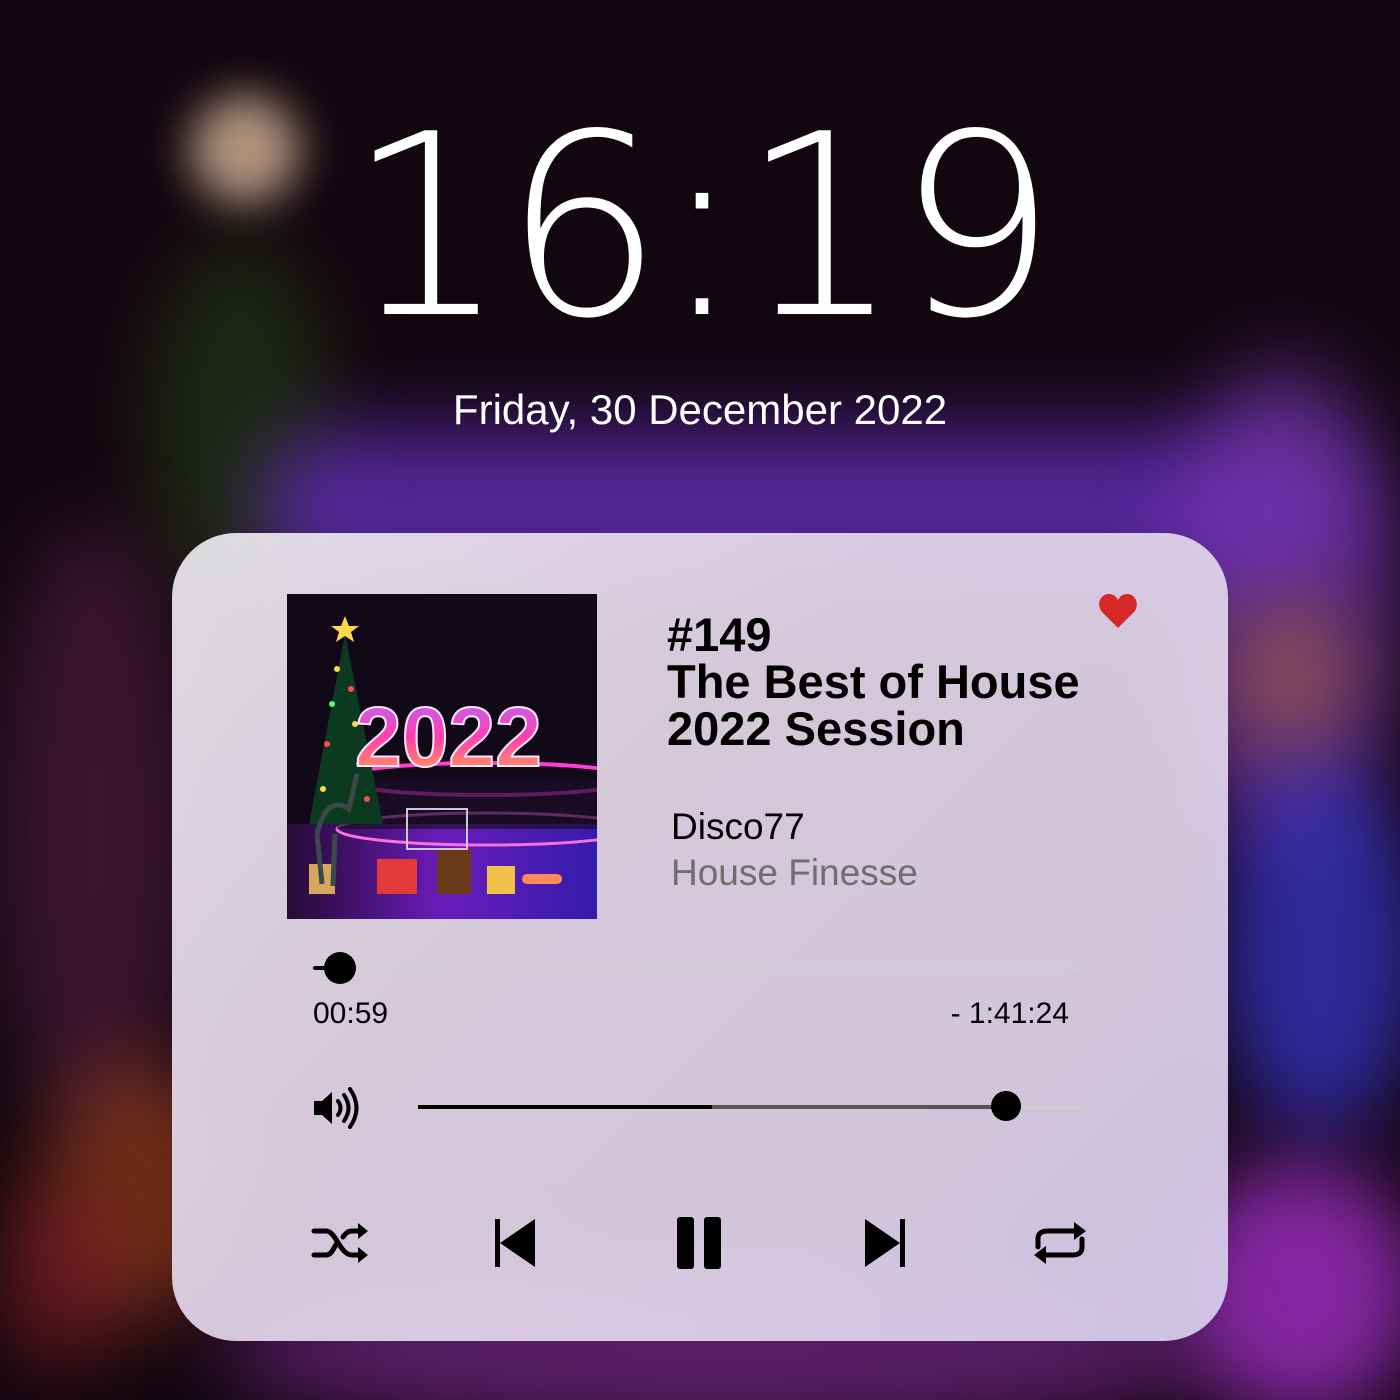 The image size is (1400, 1400). What do you see at coordinates (351, 1013) in the screenshot?
I see `elapsed-time: 00:59` at bounding box center [351, 1013].